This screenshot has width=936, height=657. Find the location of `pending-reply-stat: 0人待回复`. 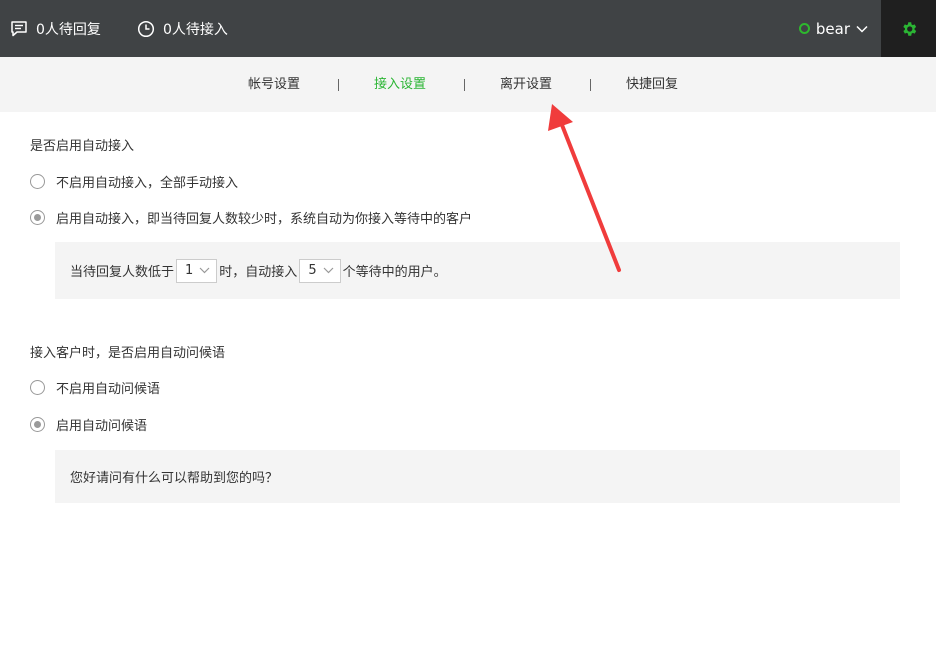

pending-reply-stat: 0人待回复 is located at coordinates (55, 28).